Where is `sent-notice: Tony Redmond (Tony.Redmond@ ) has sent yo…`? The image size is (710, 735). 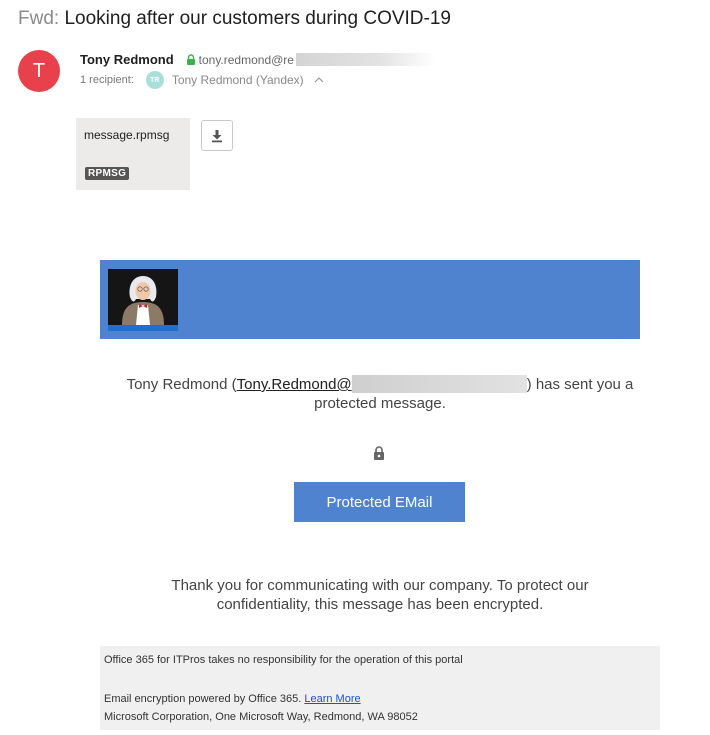 sent-notice: Tony Redmond (Tony.Redmond@ ) has sent yo… is located at coordinates (380, 394).